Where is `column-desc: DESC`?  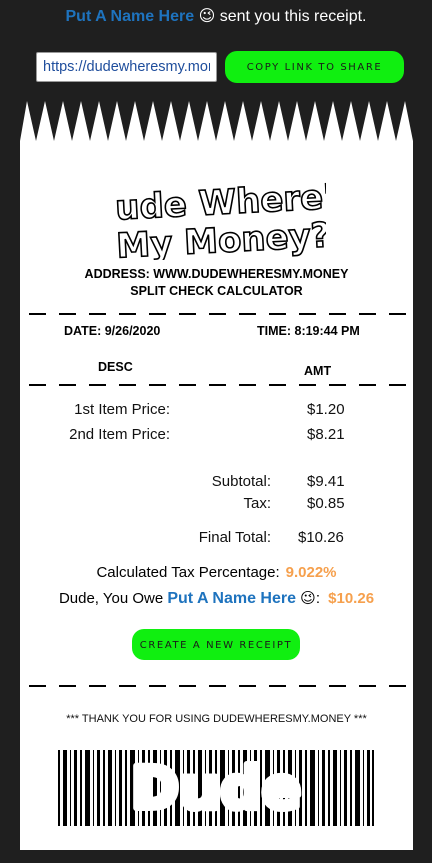 column-desc: DESC is located at coordinates (115, 367).